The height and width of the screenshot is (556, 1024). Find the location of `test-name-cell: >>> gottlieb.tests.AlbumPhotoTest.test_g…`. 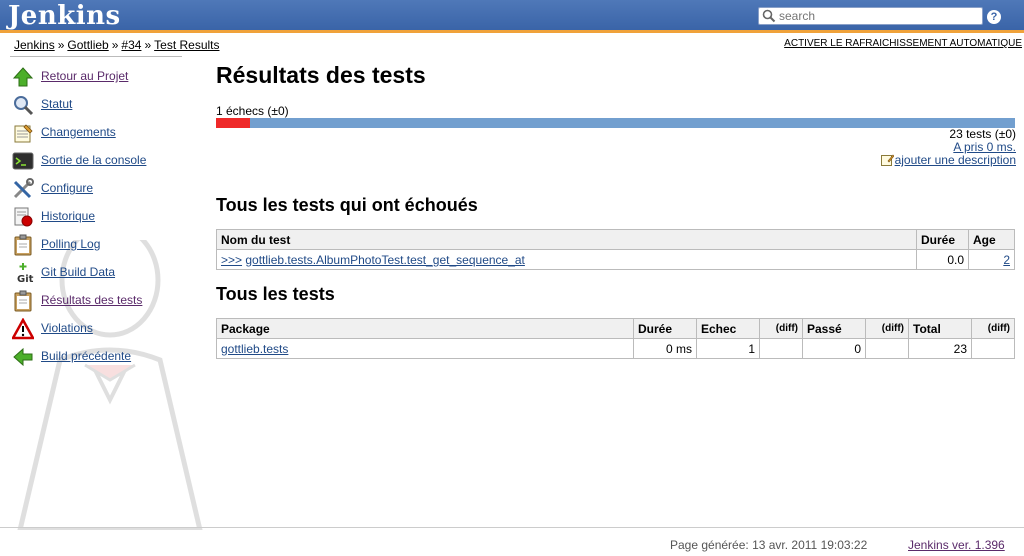

test-name-cell: >>> gottlieb.tests.AlbumPhotoTest.test_g… is located at coordinates (566, 259).